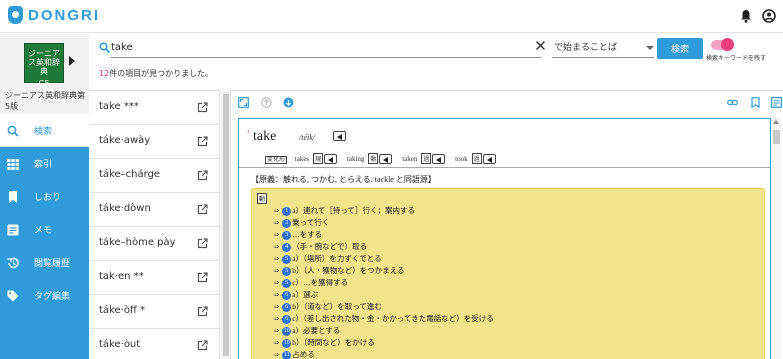 This screenshot has width=783, height=359. I want to click on word-label: táke·òut, so click(120, 344).